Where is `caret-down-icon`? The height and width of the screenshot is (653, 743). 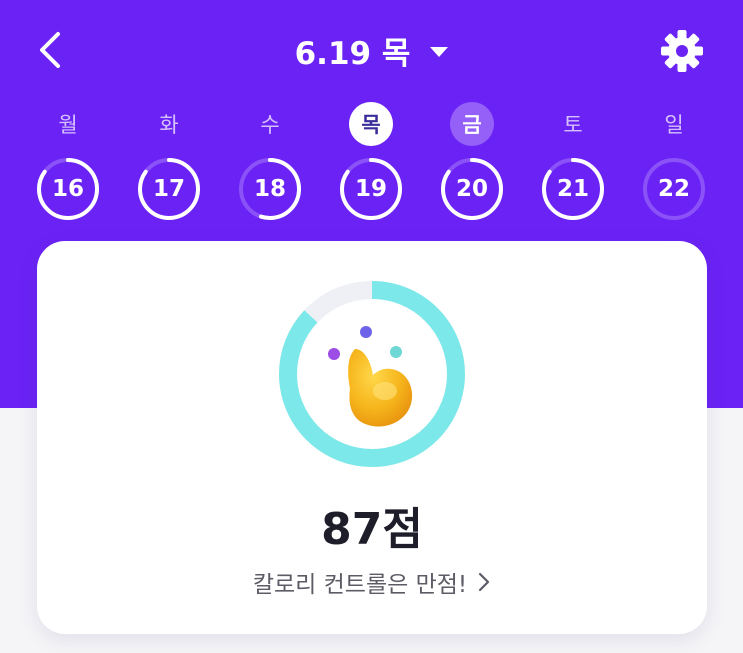
caret-down-icon is located at coordinates (439, 52).